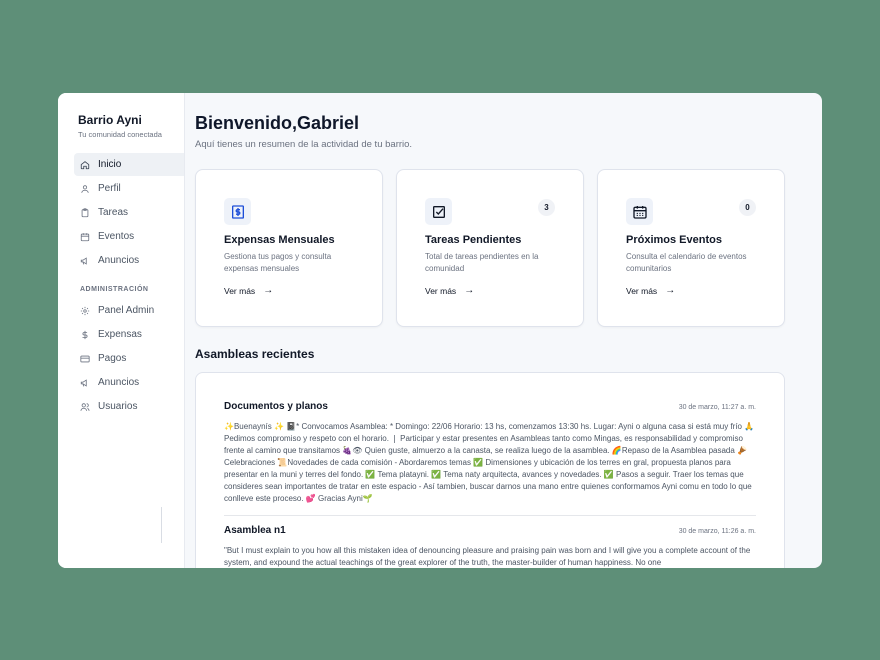  I want to click on dollar-icon, so click(85, 335).